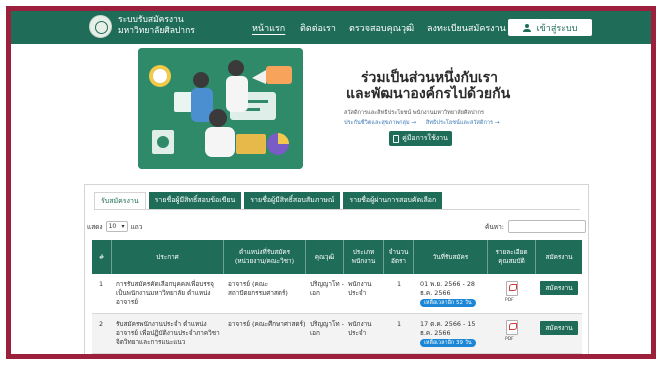  I want to click on document-icon, so click(396, 138).